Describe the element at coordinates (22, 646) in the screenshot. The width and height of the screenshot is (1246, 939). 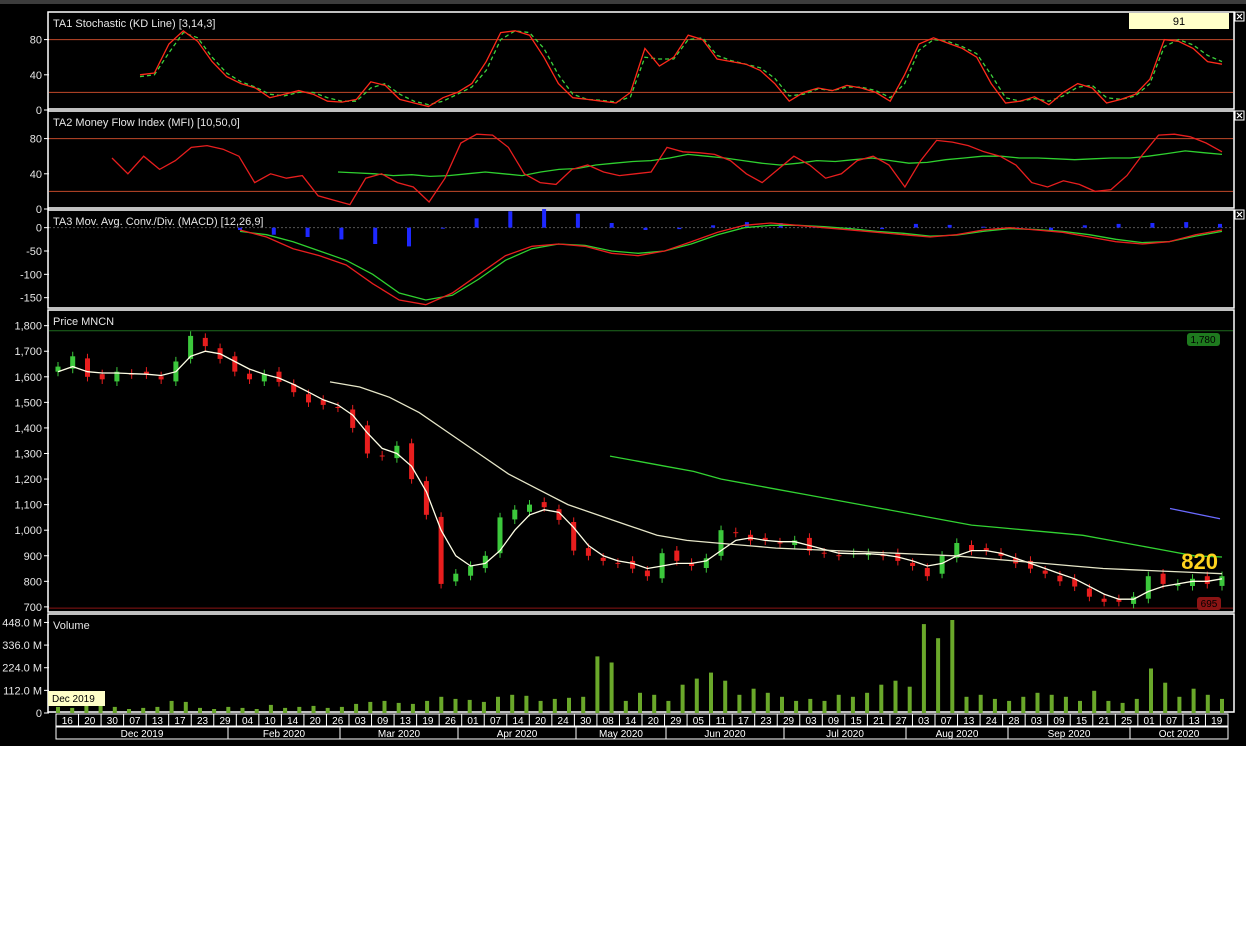
I see `y-tick-label: 336.0 M` at that location.